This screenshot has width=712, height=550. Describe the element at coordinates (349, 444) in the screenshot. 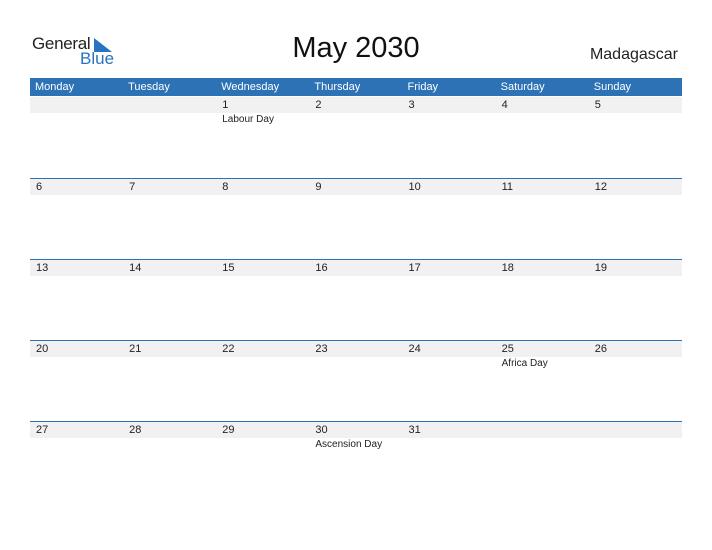

I see `holiday-label: Ascension Day` at that location.